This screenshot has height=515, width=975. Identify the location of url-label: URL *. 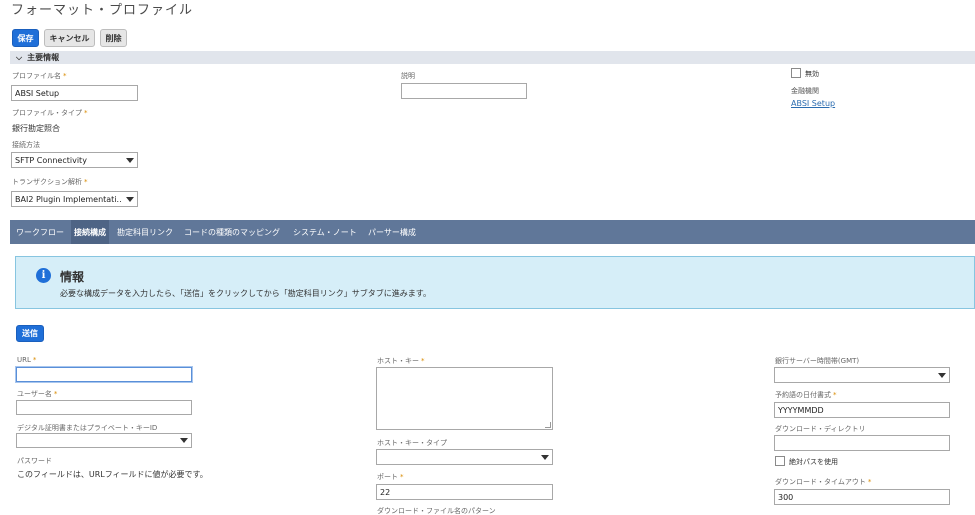
(27, 360).